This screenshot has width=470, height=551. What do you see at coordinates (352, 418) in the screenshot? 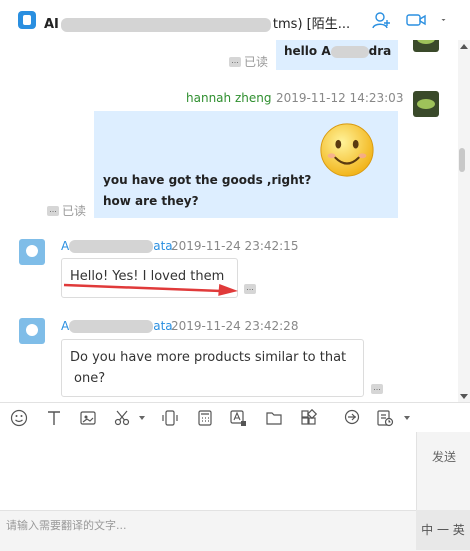
I see `quick-reply-icon` at bounding box center [352, 418].